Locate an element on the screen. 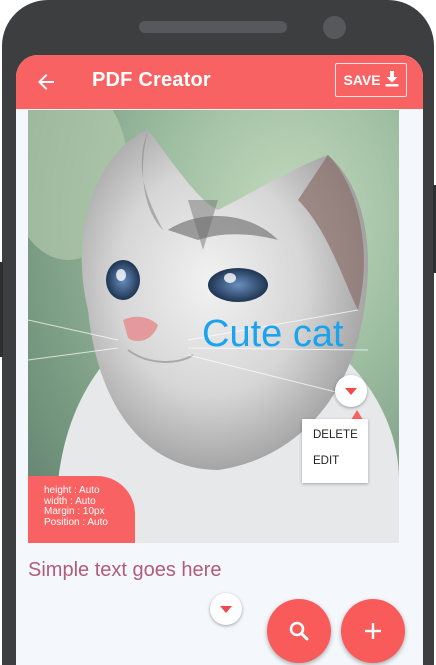 Image resolution: width=436 pixels, height=665 pixels. add-button is located at coordinates (373, 631).